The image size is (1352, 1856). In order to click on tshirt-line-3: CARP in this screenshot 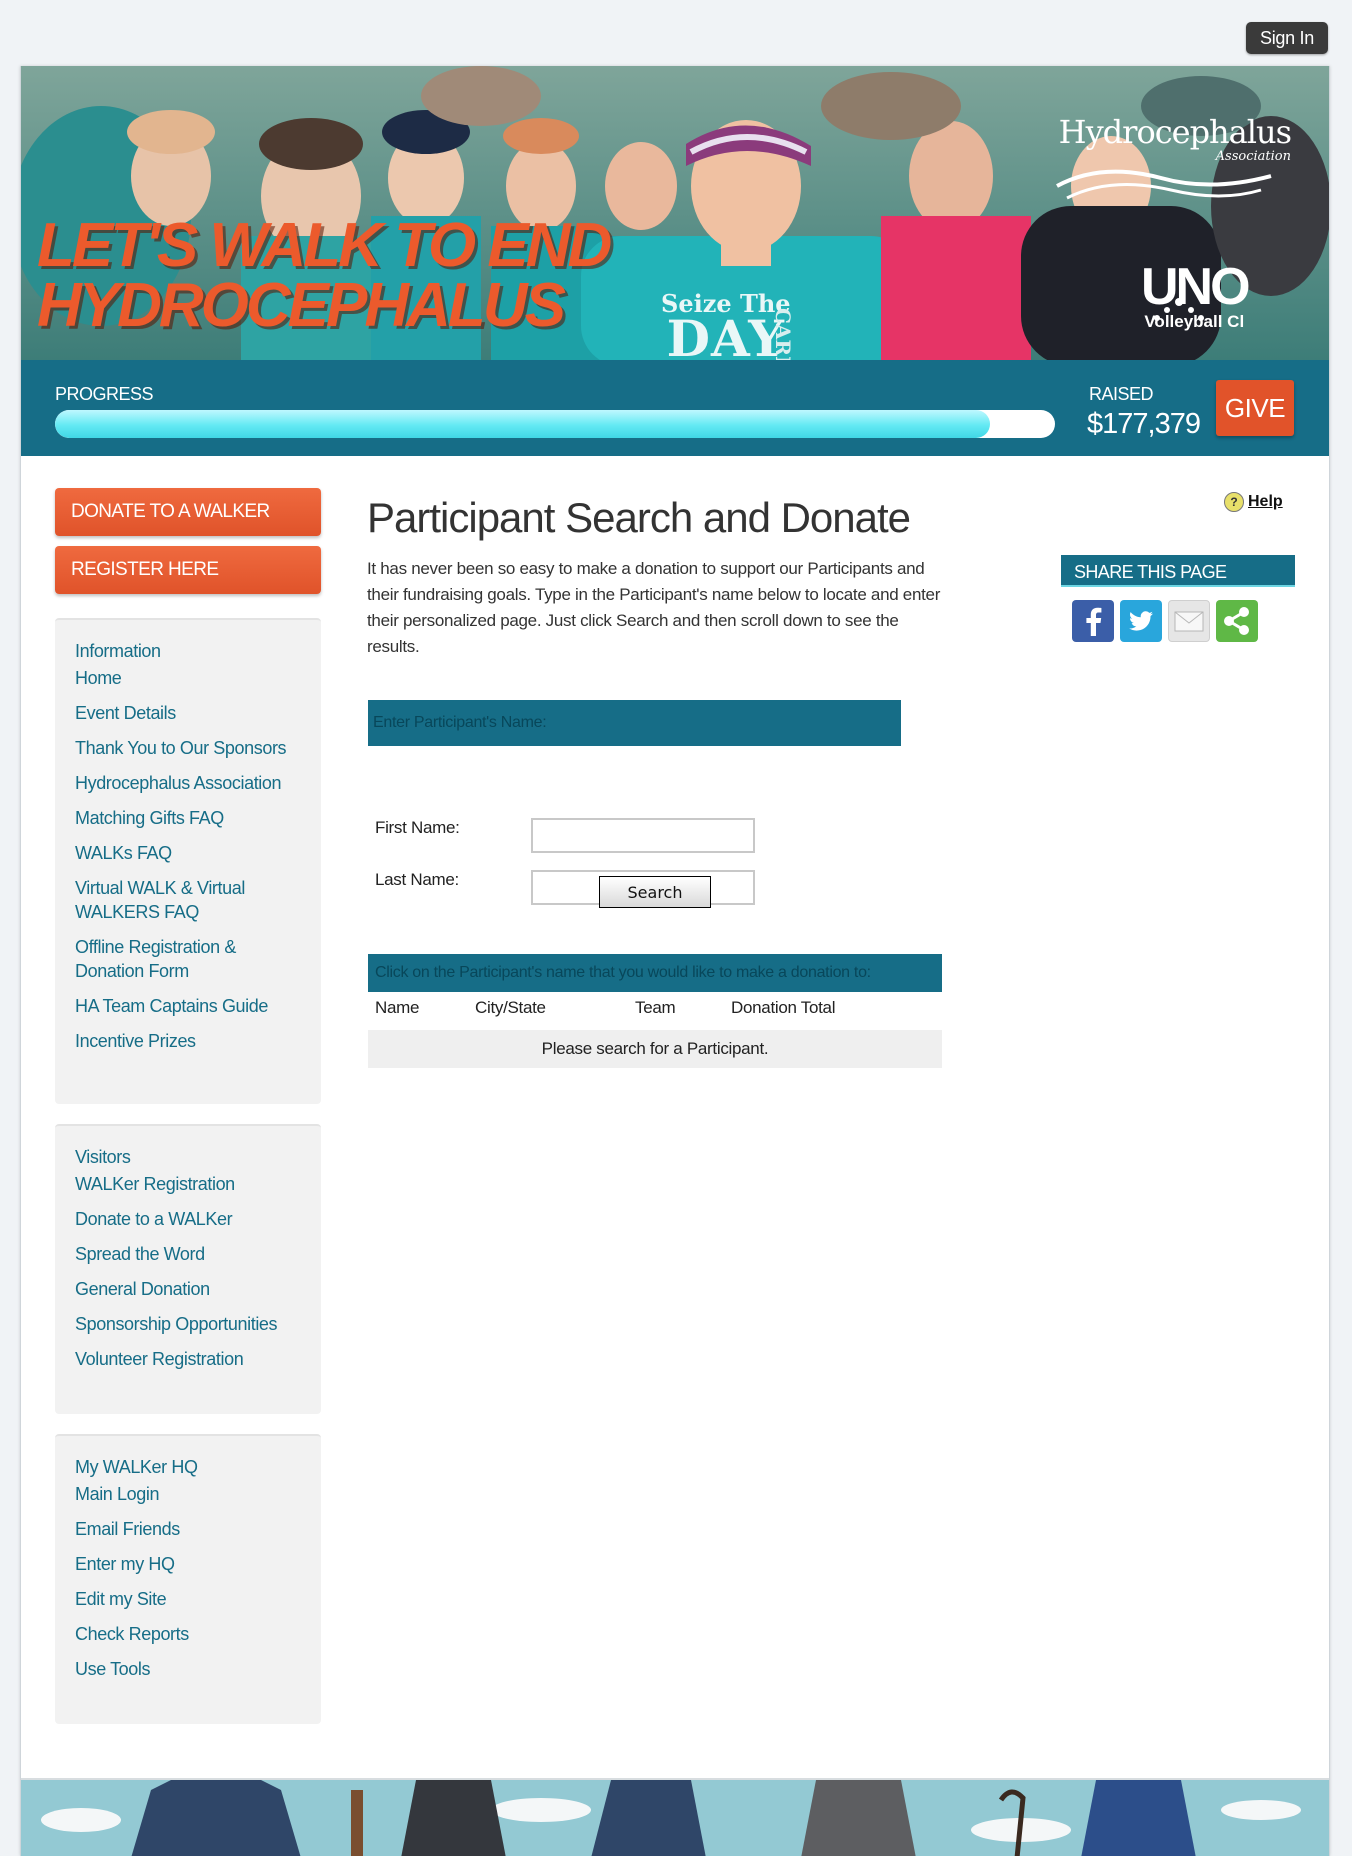, I will do `click(783, 334)`.